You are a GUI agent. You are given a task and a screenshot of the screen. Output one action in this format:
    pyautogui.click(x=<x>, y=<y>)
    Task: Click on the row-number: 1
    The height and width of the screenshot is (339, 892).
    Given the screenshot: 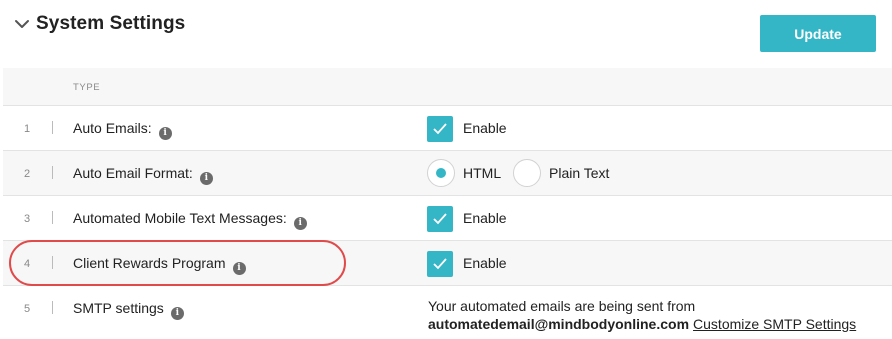 What is the action you would take?
    pyautogui.click(x=27, y=129)
    